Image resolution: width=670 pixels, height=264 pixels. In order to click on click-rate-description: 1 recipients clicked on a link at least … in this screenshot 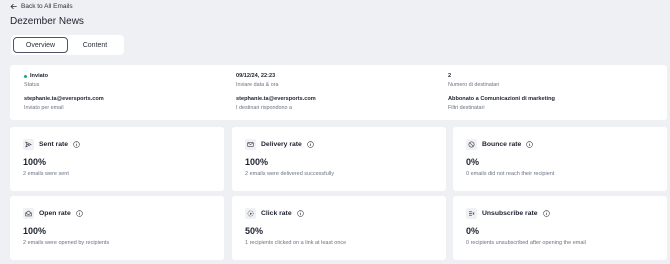, I will do `click(296, 243)`.